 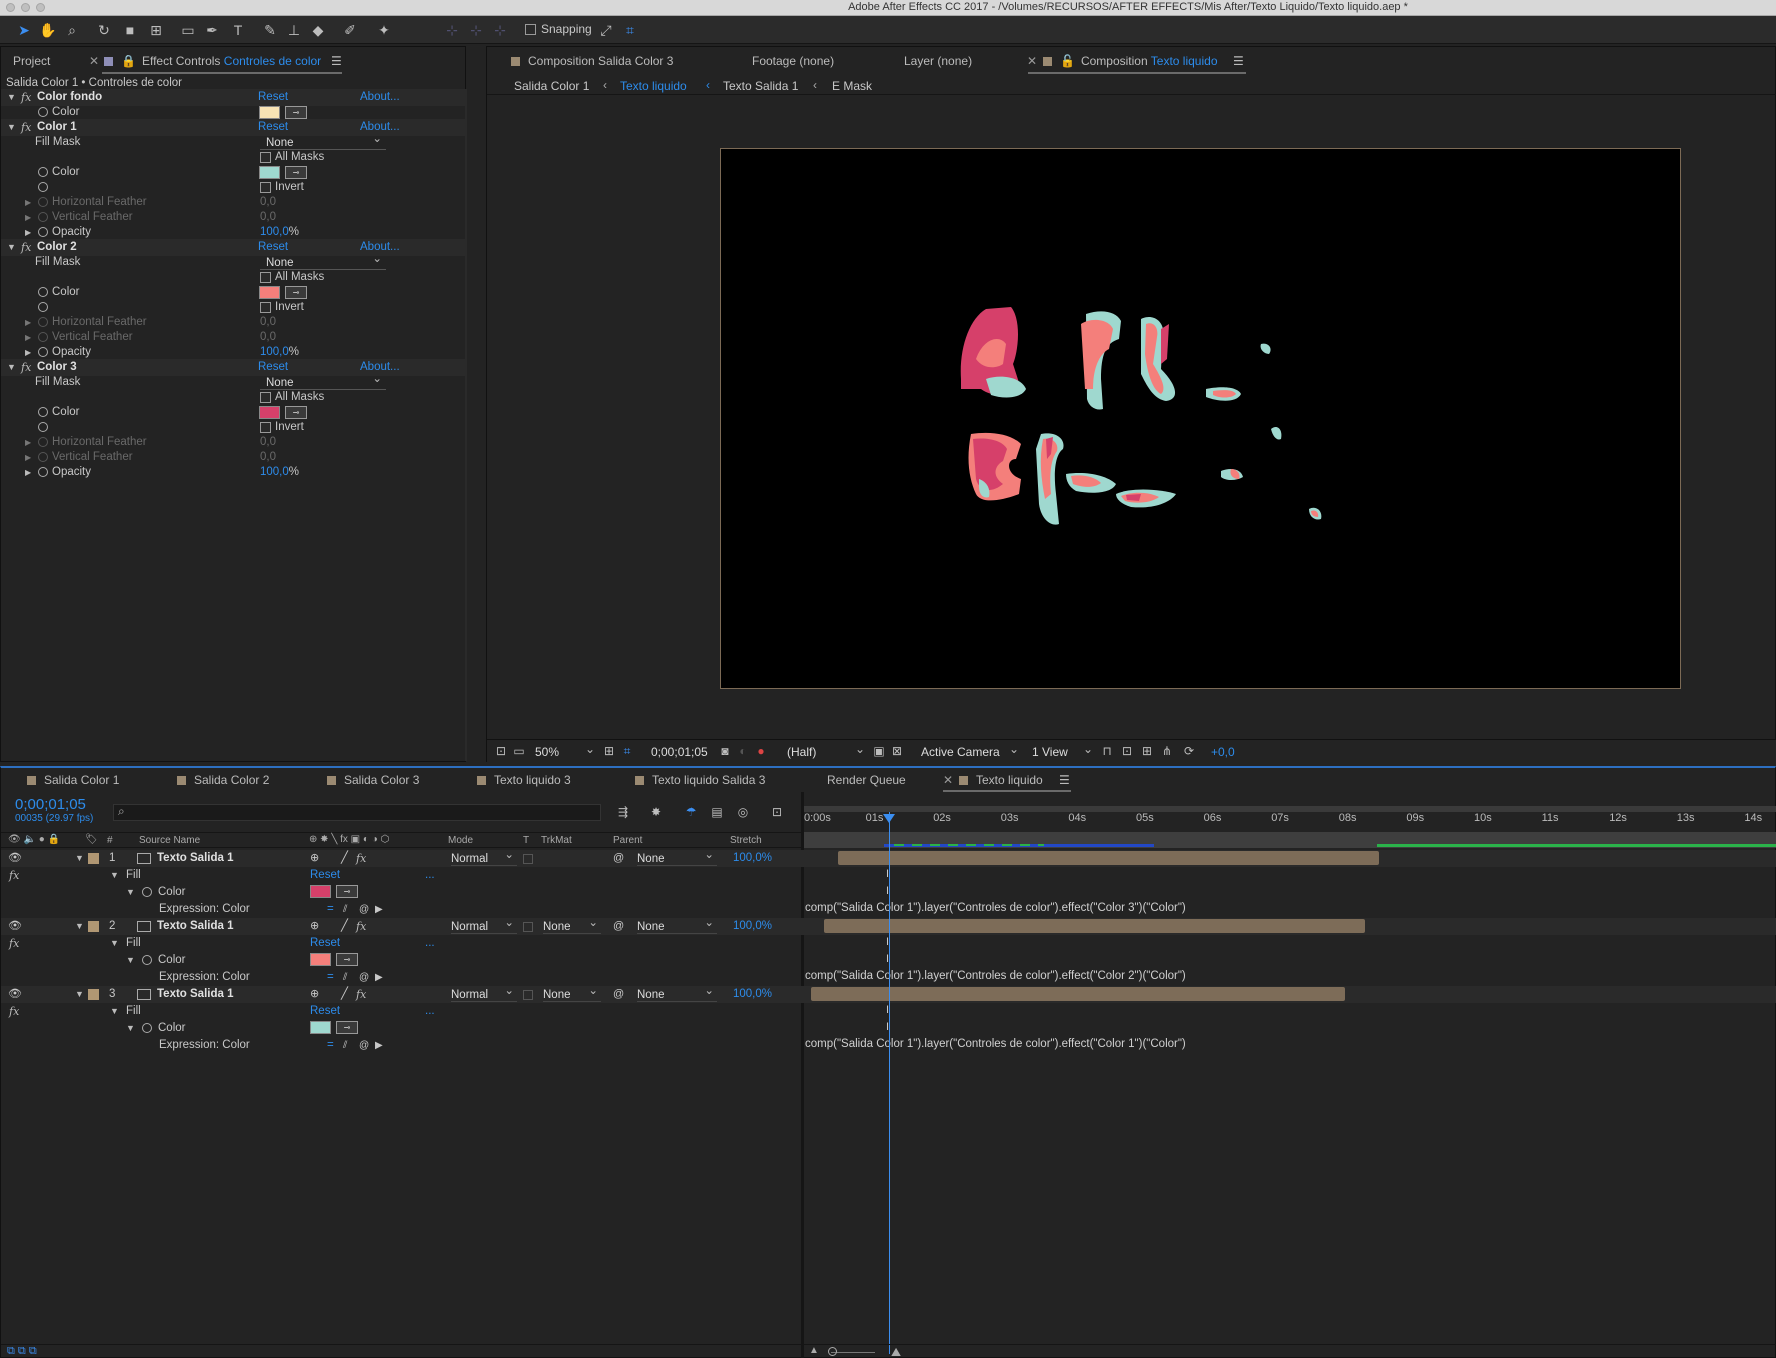 What do you see at coordinates (72, 30) in the screenshot?
I see `zoom-tool-icon: ⌕` at bounding box center [72, 30].